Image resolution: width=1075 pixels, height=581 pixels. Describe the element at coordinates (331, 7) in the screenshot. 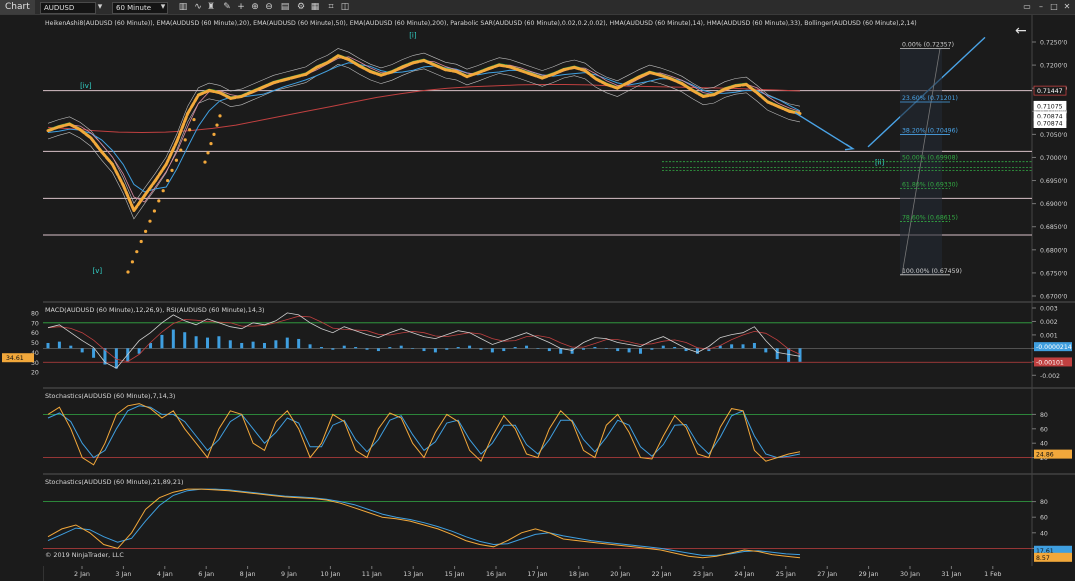

I see `link-icon: ⌗` at that location.